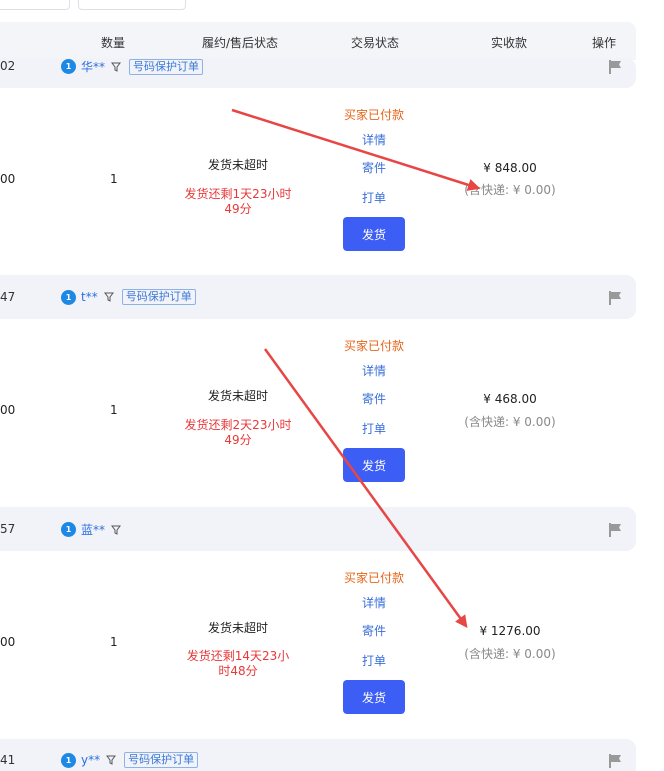 Image resolution: width=664 pixels, height=771 pixels. What do you see at coordinates (375, 43) in the screenshot?
I see `header-trade-status: 交易状态` at bounding box center [375, 43].